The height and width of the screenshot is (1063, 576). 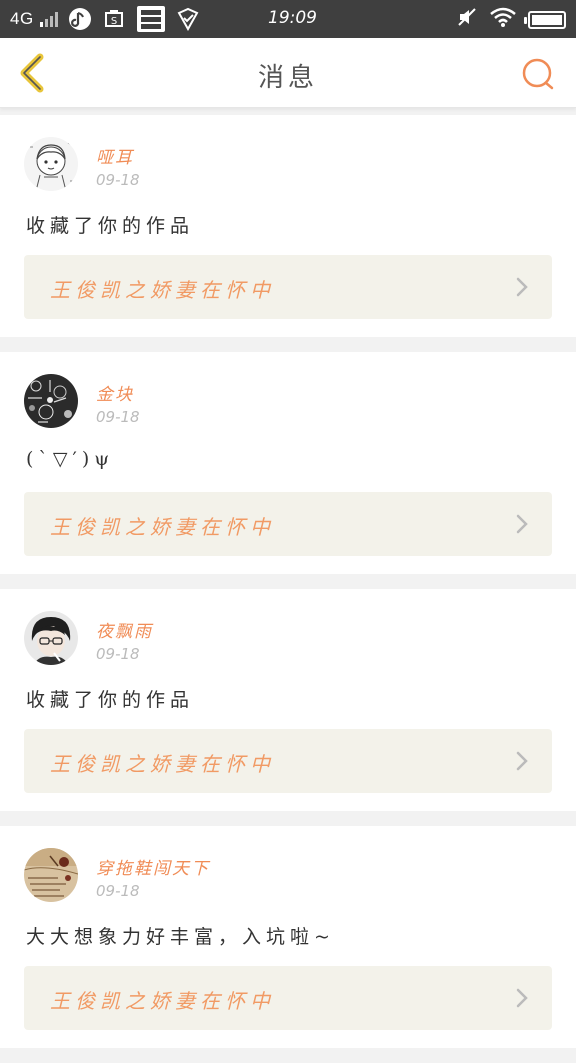 I want to click on message-text: 大大想象力好丰富，入坑啦~, so click(x=180, y=937).